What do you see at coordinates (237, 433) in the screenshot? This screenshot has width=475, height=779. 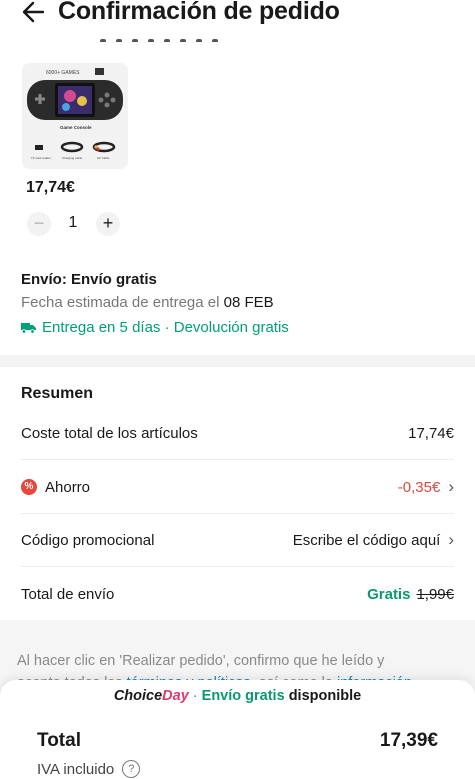 I see `items-total-row: Coste total de los artículos 17,74€` at bounding box center [237, 433].